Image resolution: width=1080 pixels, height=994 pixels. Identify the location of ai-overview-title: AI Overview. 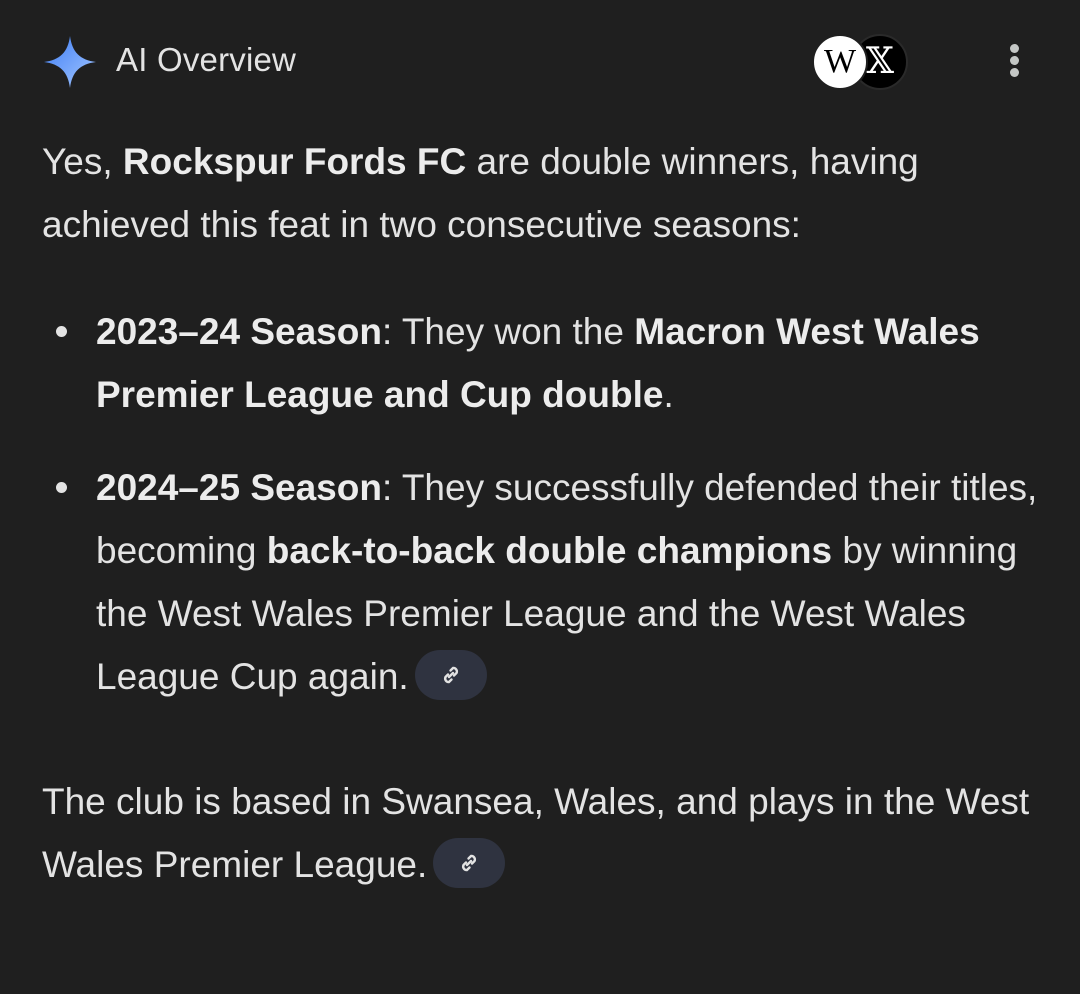
(206, 59).